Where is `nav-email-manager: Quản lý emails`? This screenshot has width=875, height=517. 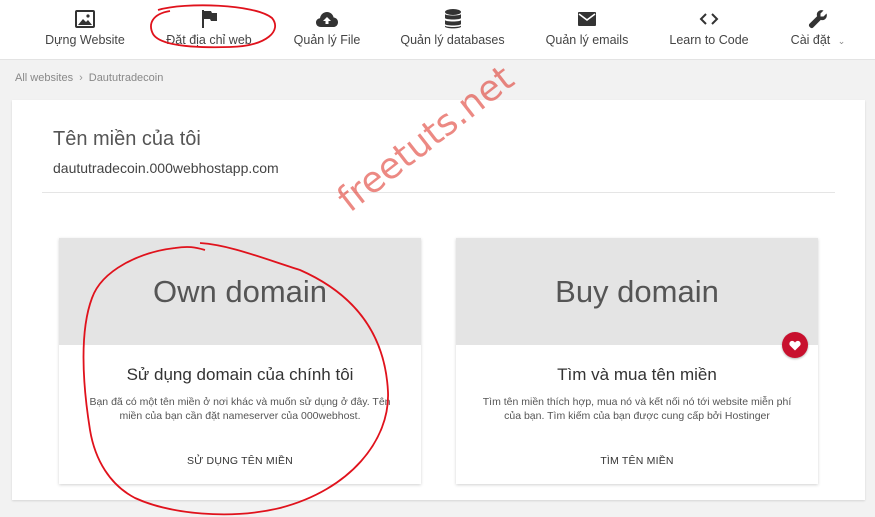
nav-email-manager: Quản lý emails is located at coordinates (587, 30).